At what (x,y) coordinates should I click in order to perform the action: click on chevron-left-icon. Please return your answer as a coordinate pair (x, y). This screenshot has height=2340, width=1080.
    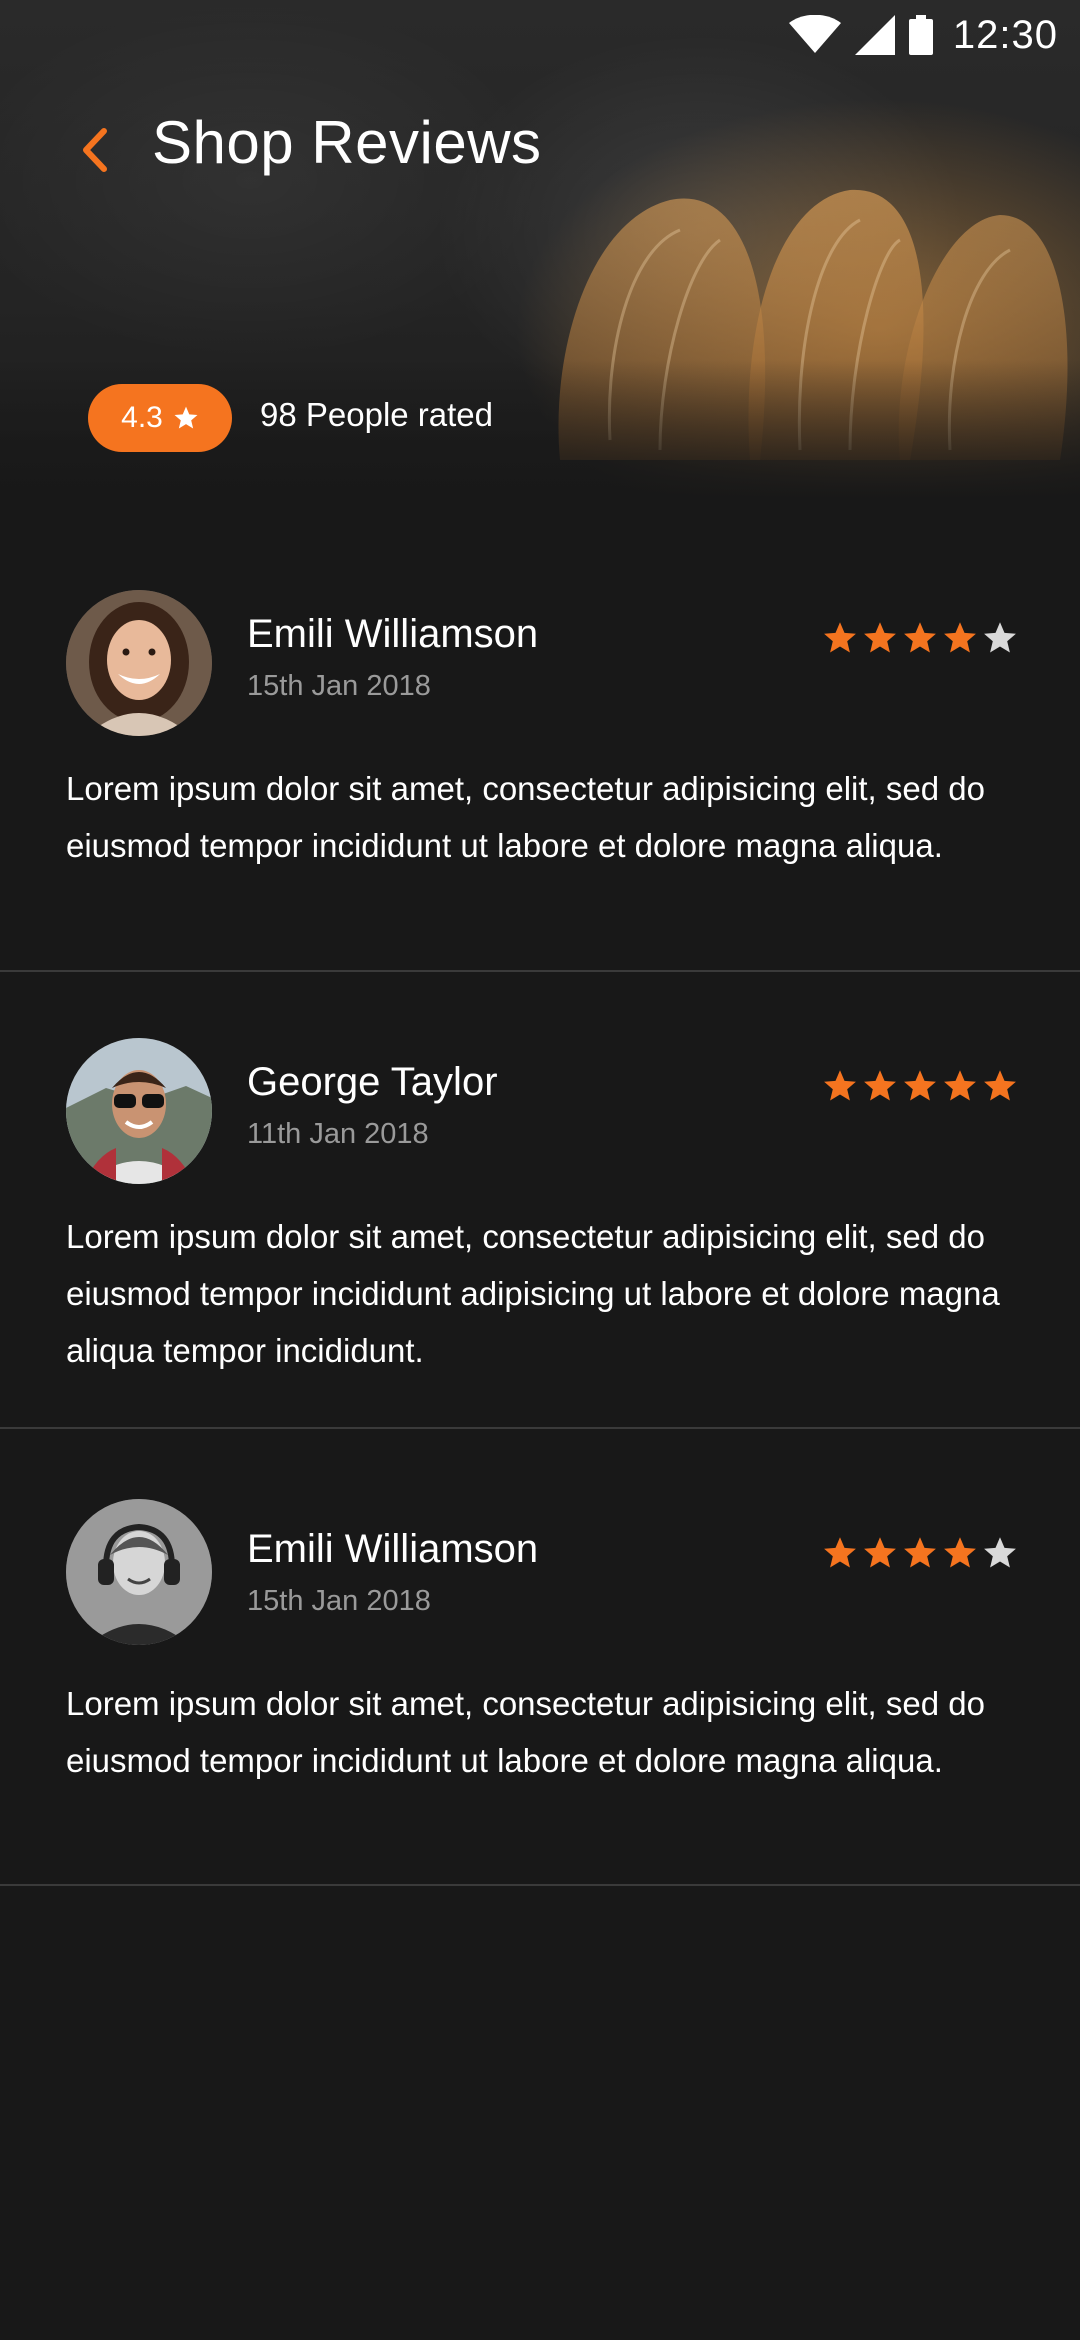
    Looking at the image, I should click on (95, 150).